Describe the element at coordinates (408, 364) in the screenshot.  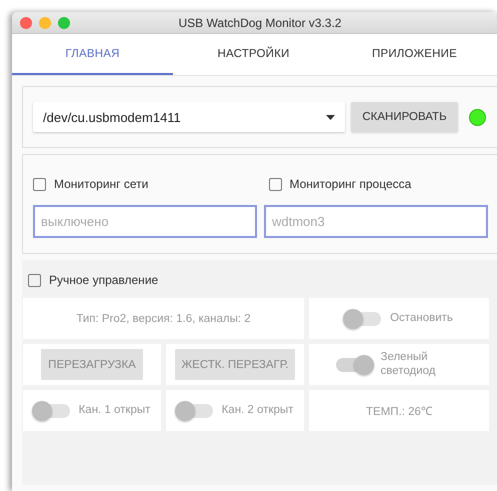
I see `toggle-label: Зеленый светодиод` at that location.